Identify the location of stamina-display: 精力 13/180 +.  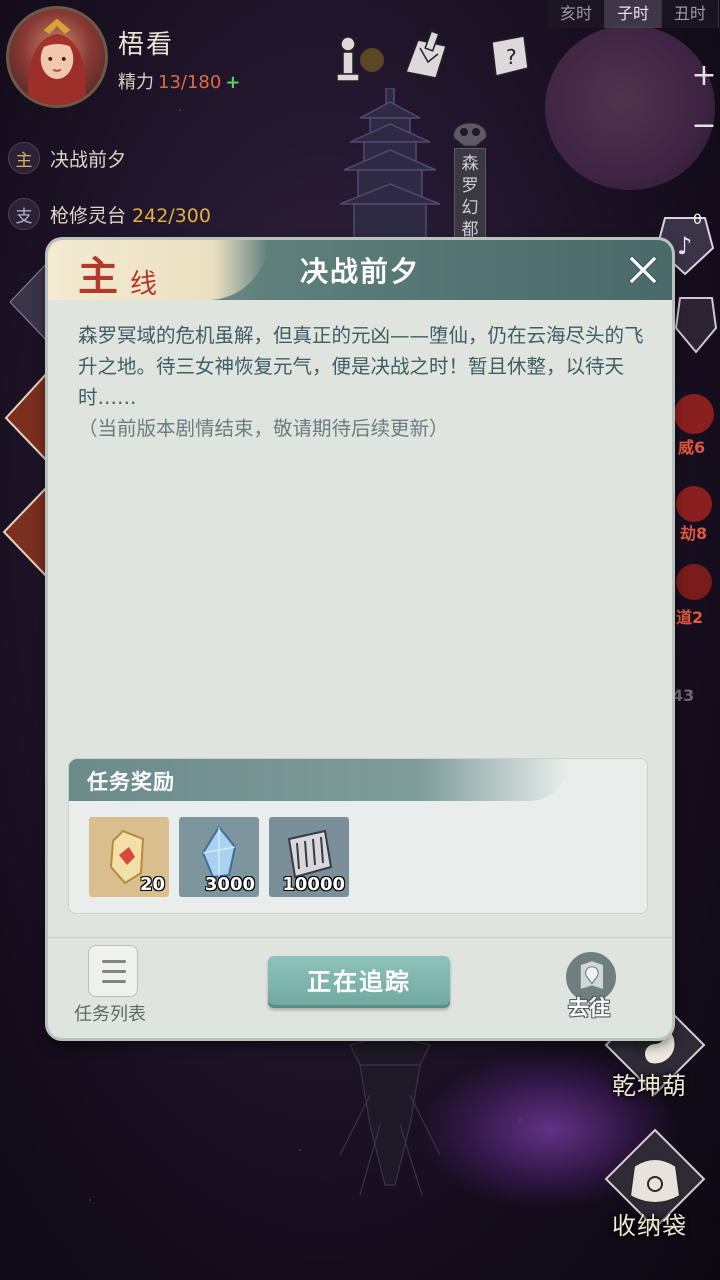
(179, 81).